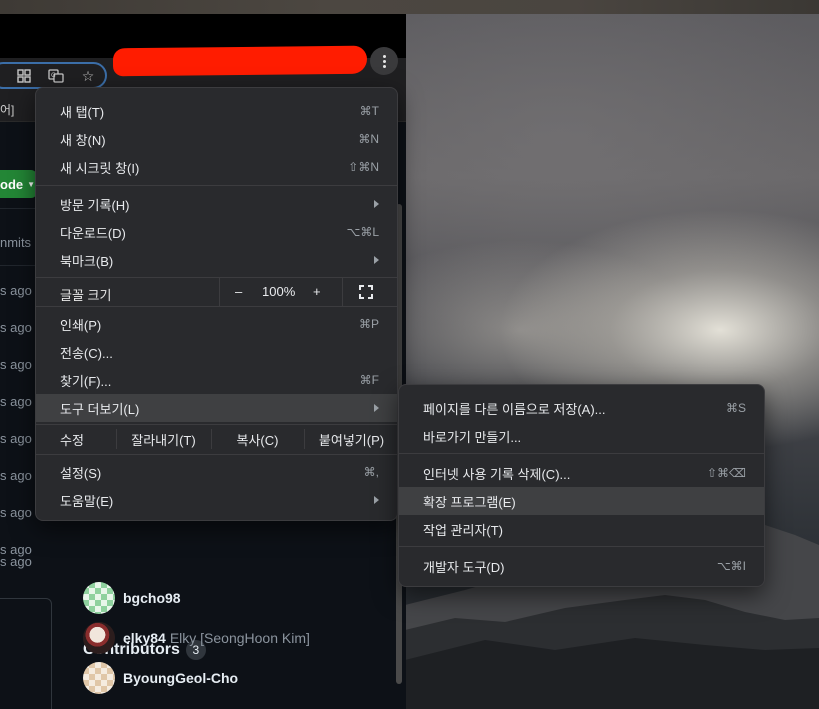 The width and height of the screenshot is (819, 709). What do you see at coordinates (581, 473) in the screenshot?
I see `submenu-item-clear-data: 인터넷 사용 기록 삭제(C)... ⇧⌘⌫` at bounding box center [581, 473].